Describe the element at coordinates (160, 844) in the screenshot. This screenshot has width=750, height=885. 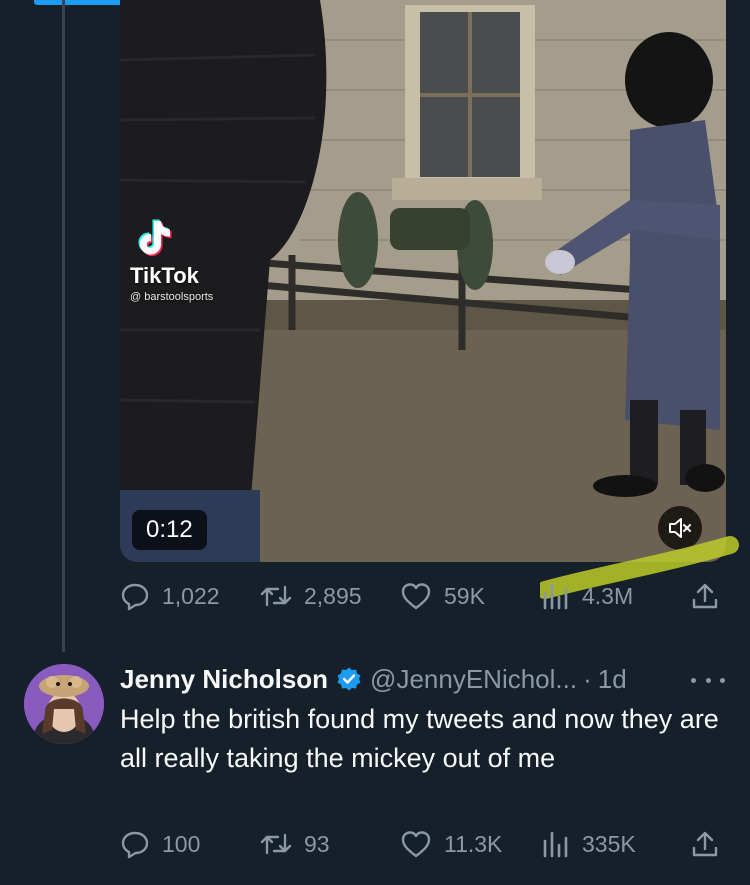
I see `reply-button: 100` at that location.